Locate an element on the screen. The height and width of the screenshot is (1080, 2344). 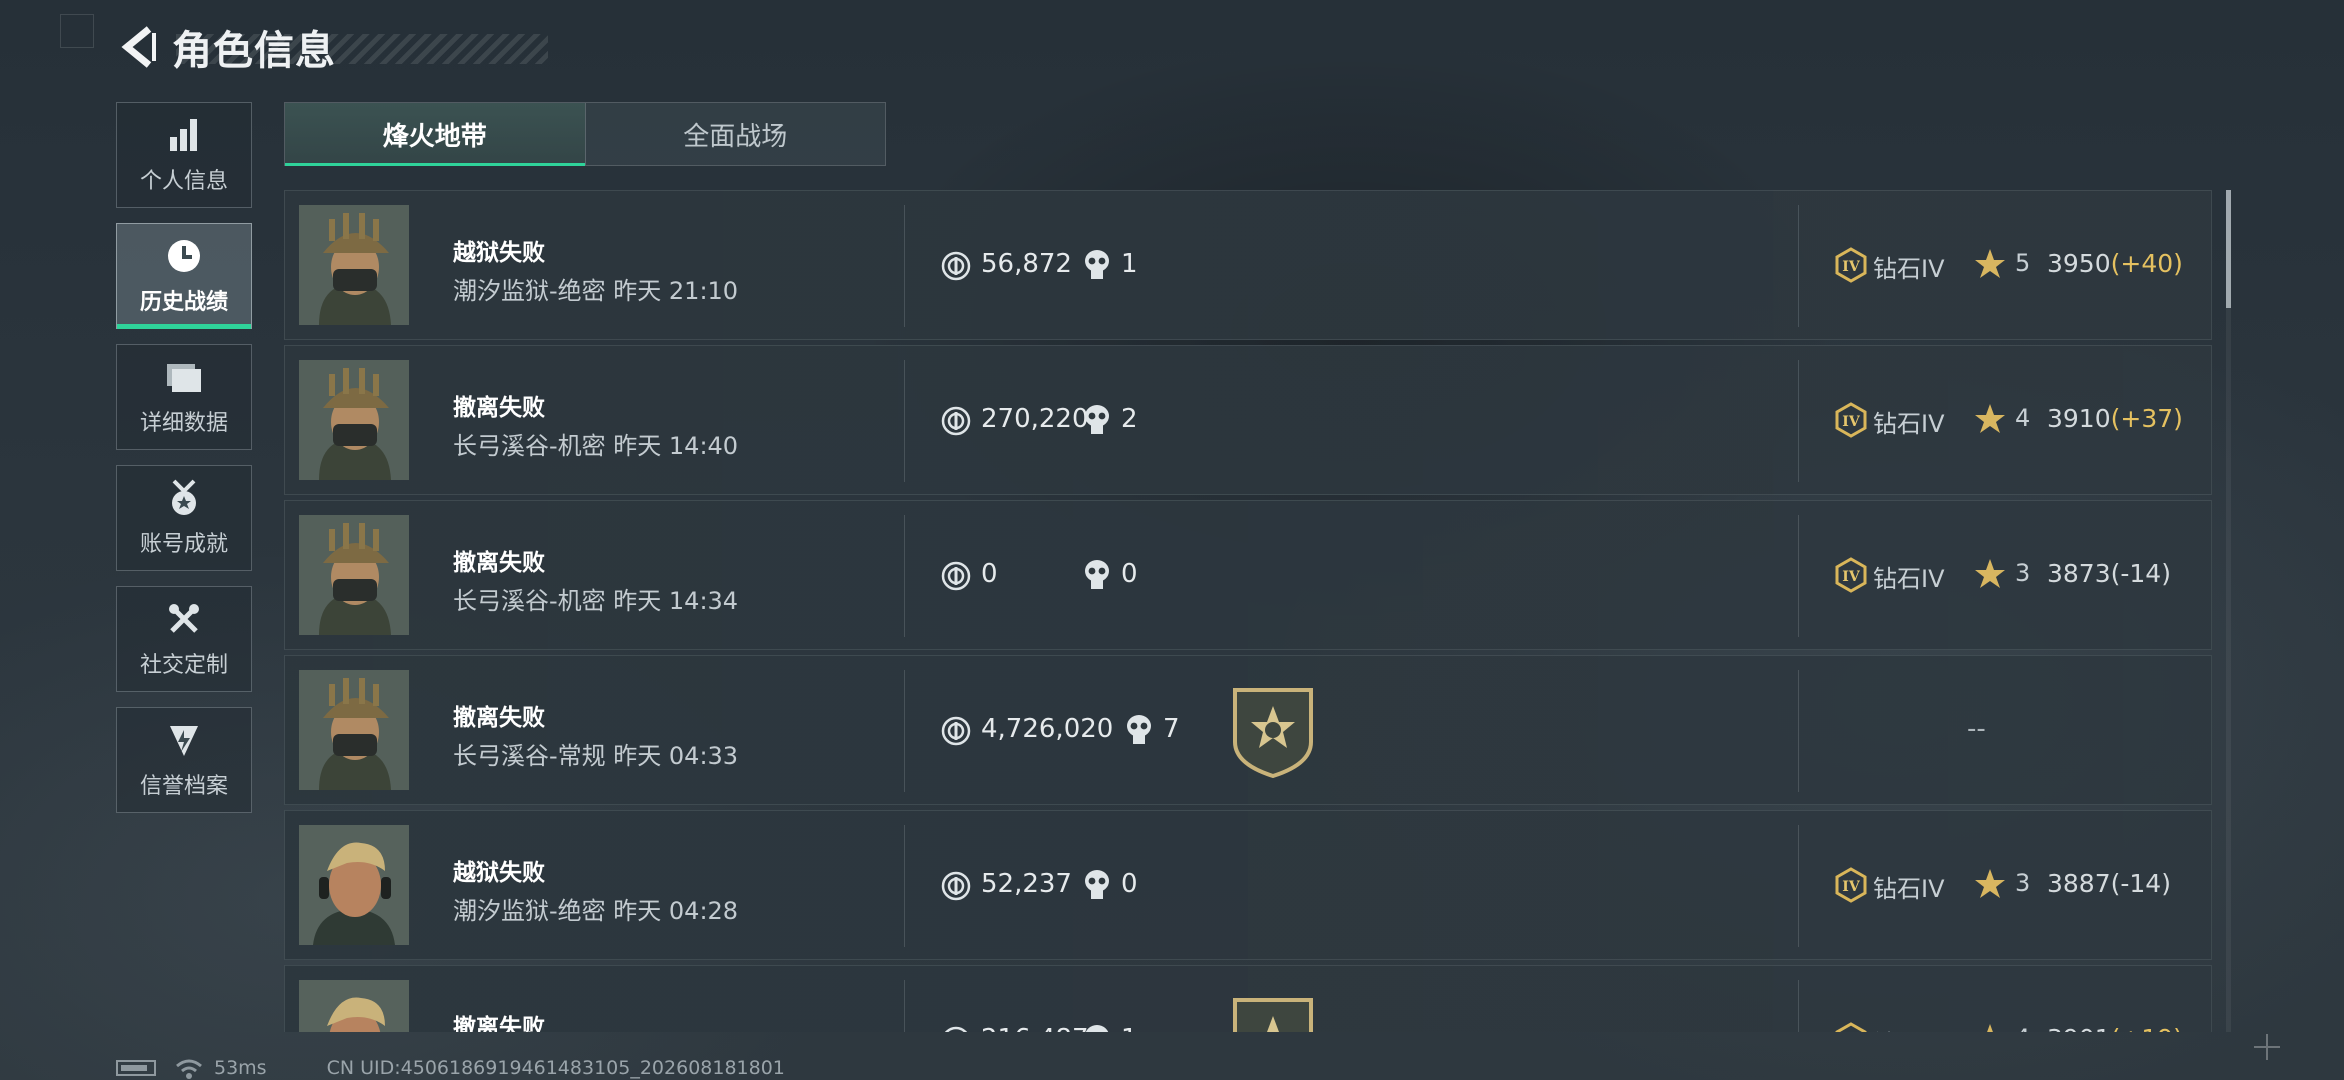
star-count: 5 is located at coordinates (2023, 263).